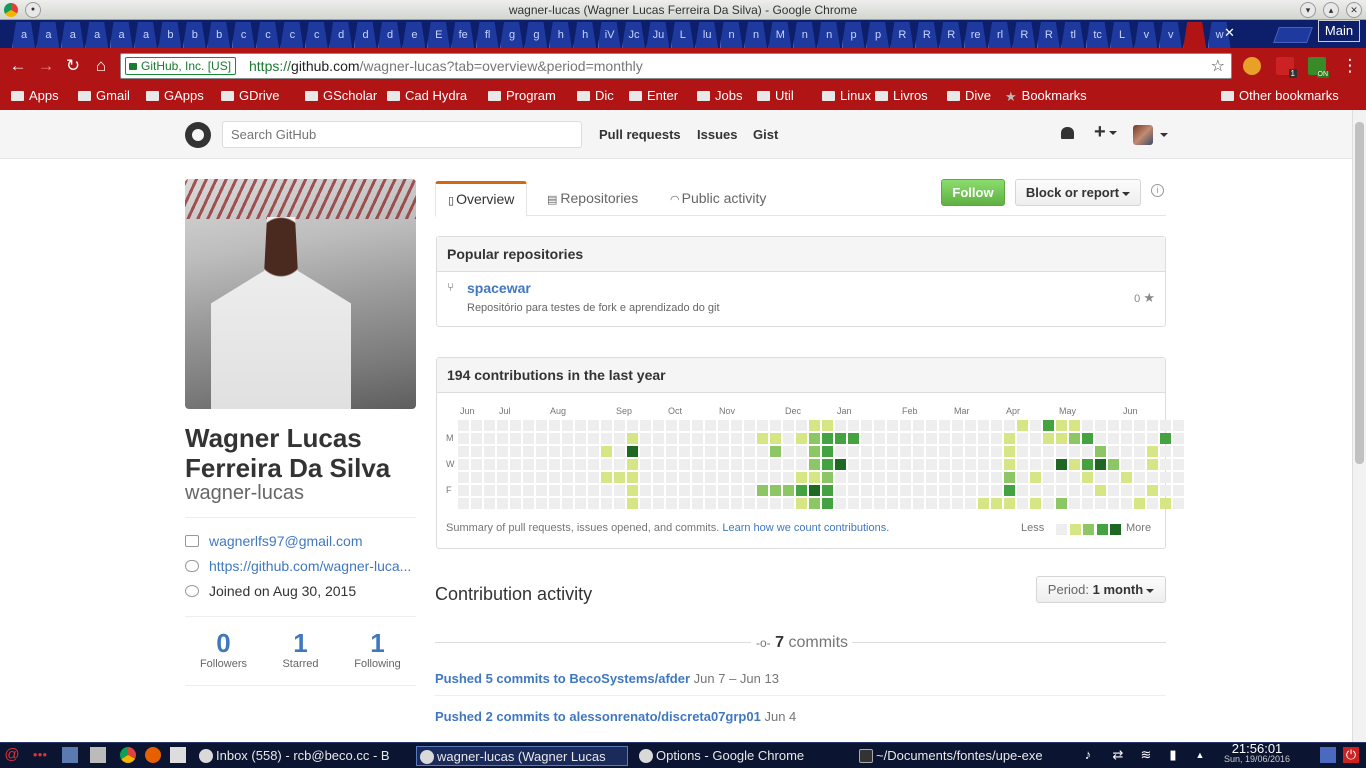  I want to click on browser-tab: E, so click(438, 35).